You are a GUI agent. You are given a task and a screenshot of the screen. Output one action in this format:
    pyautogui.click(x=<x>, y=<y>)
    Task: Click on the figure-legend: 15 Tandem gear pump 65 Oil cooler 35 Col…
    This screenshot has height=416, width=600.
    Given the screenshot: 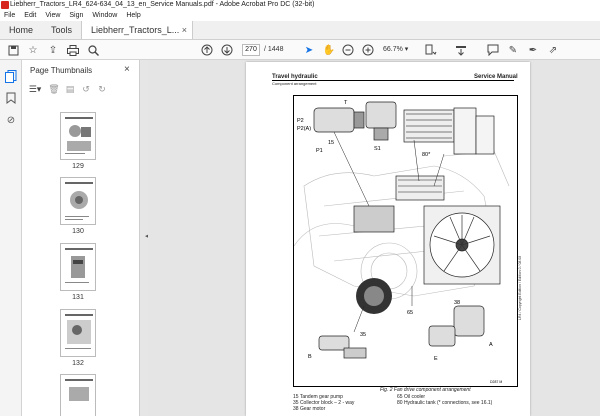 What is the action you would take?
    pyautogui.click(x=408, y=403)
    